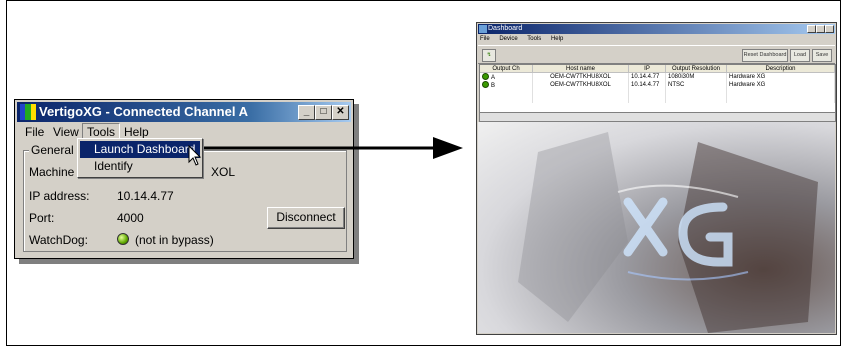  Describe the element at coordinates (506, 69) in the screenshot. I see `col-output-ch: Output Ch` at that location.